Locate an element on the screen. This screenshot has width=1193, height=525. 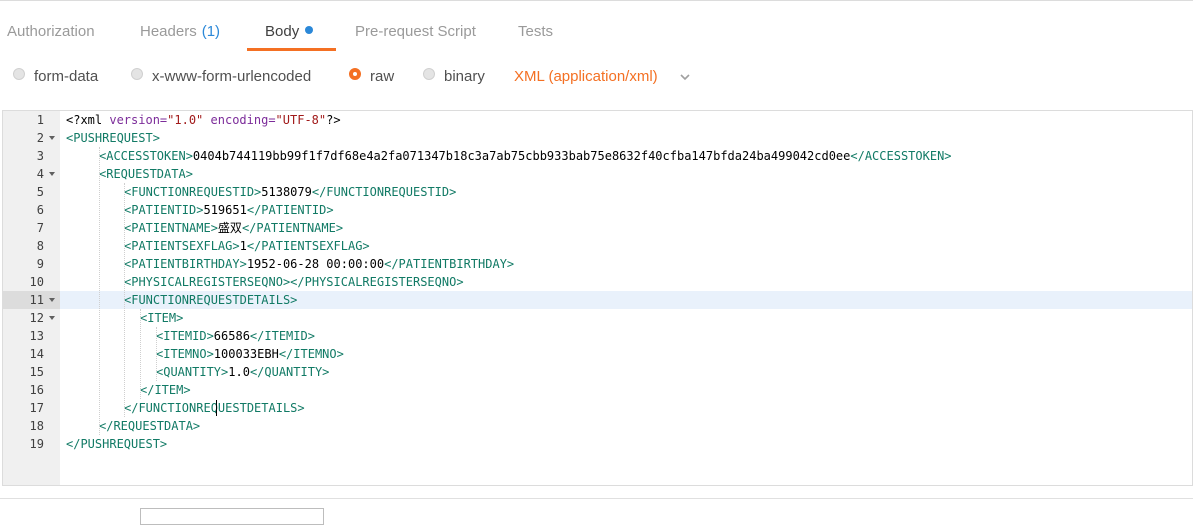
token-pi is located at coordinates (206, 120).